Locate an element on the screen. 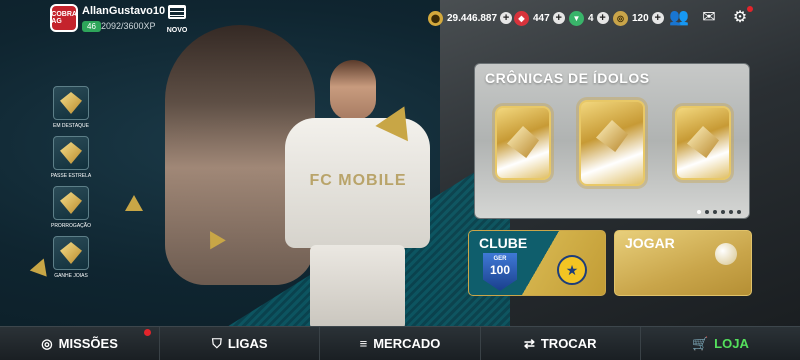 Image resolution: width=800 pixels, height=360 pixels. add-token-icon: + is located at coordinates (602, 18).